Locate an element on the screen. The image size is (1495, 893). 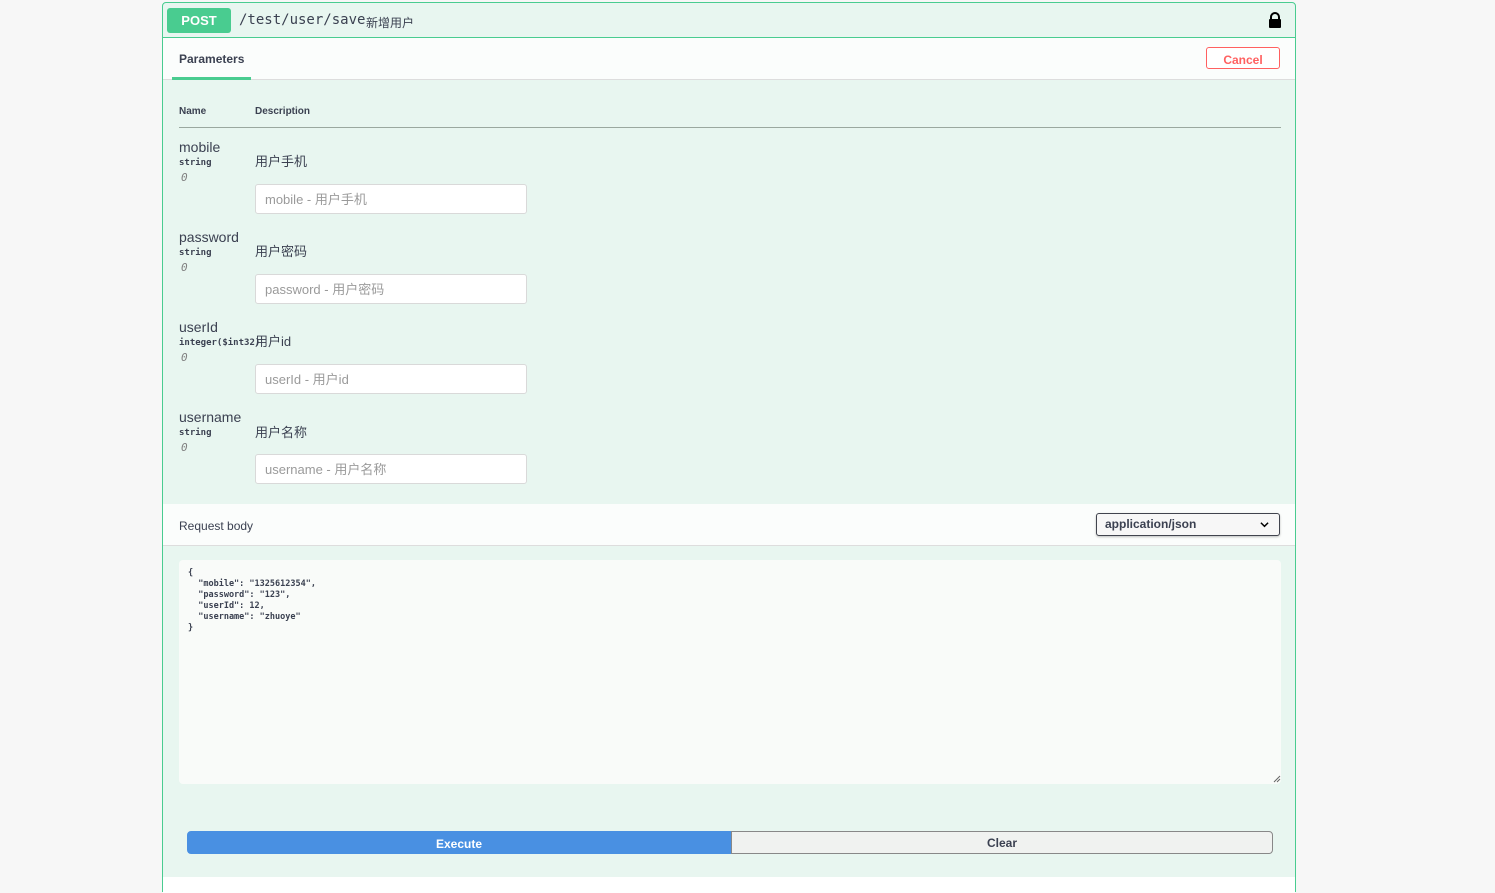
chevron-down-icon is located at coordinates (1264, 525).